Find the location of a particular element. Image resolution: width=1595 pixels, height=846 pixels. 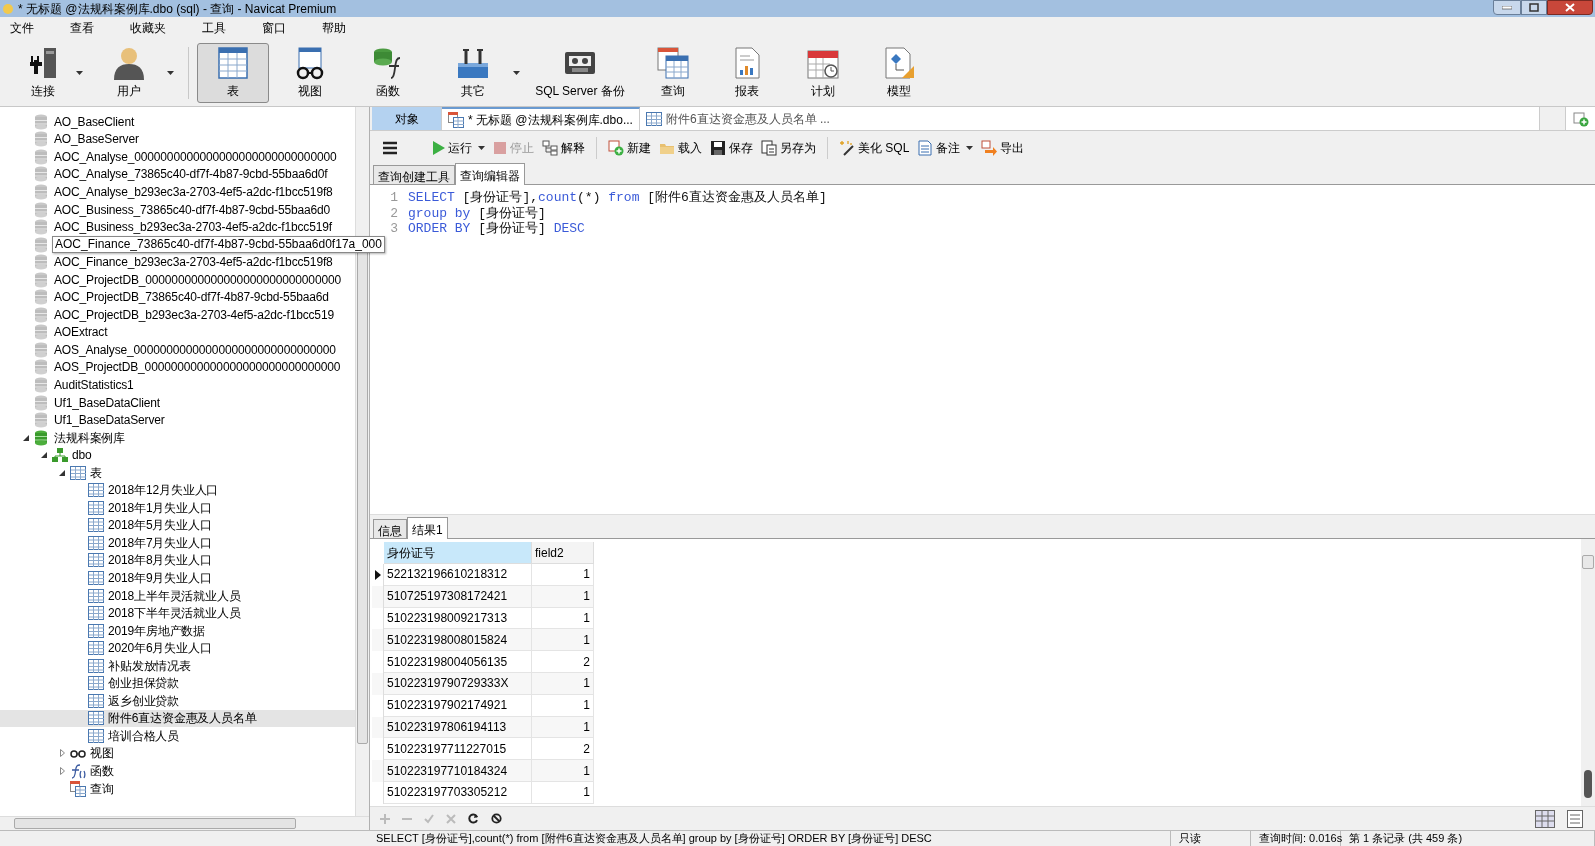

tree-item: AOC_Analyse_73865c40-df7f-4b87-9cbd-55baa6d0f is located at coordinates (191, 174).